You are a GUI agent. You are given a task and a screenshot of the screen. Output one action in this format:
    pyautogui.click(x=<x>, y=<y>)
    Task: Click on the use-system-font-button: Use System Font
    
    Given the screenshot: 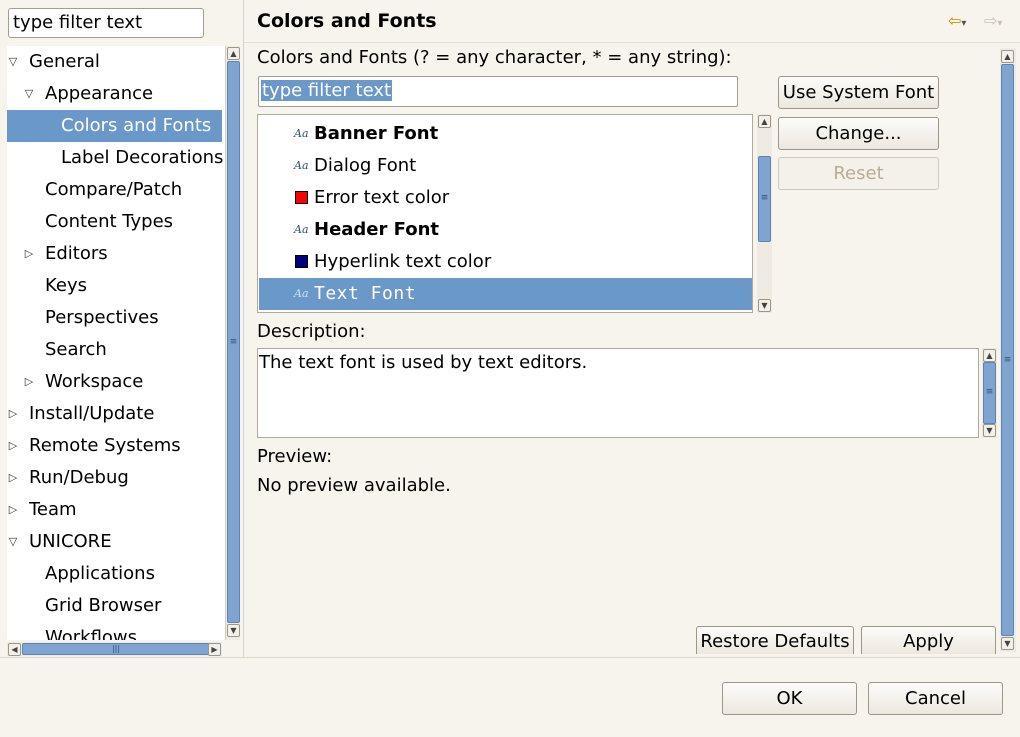 What is the action you would take?
    pyautogui.click(x=858, y=92)
    